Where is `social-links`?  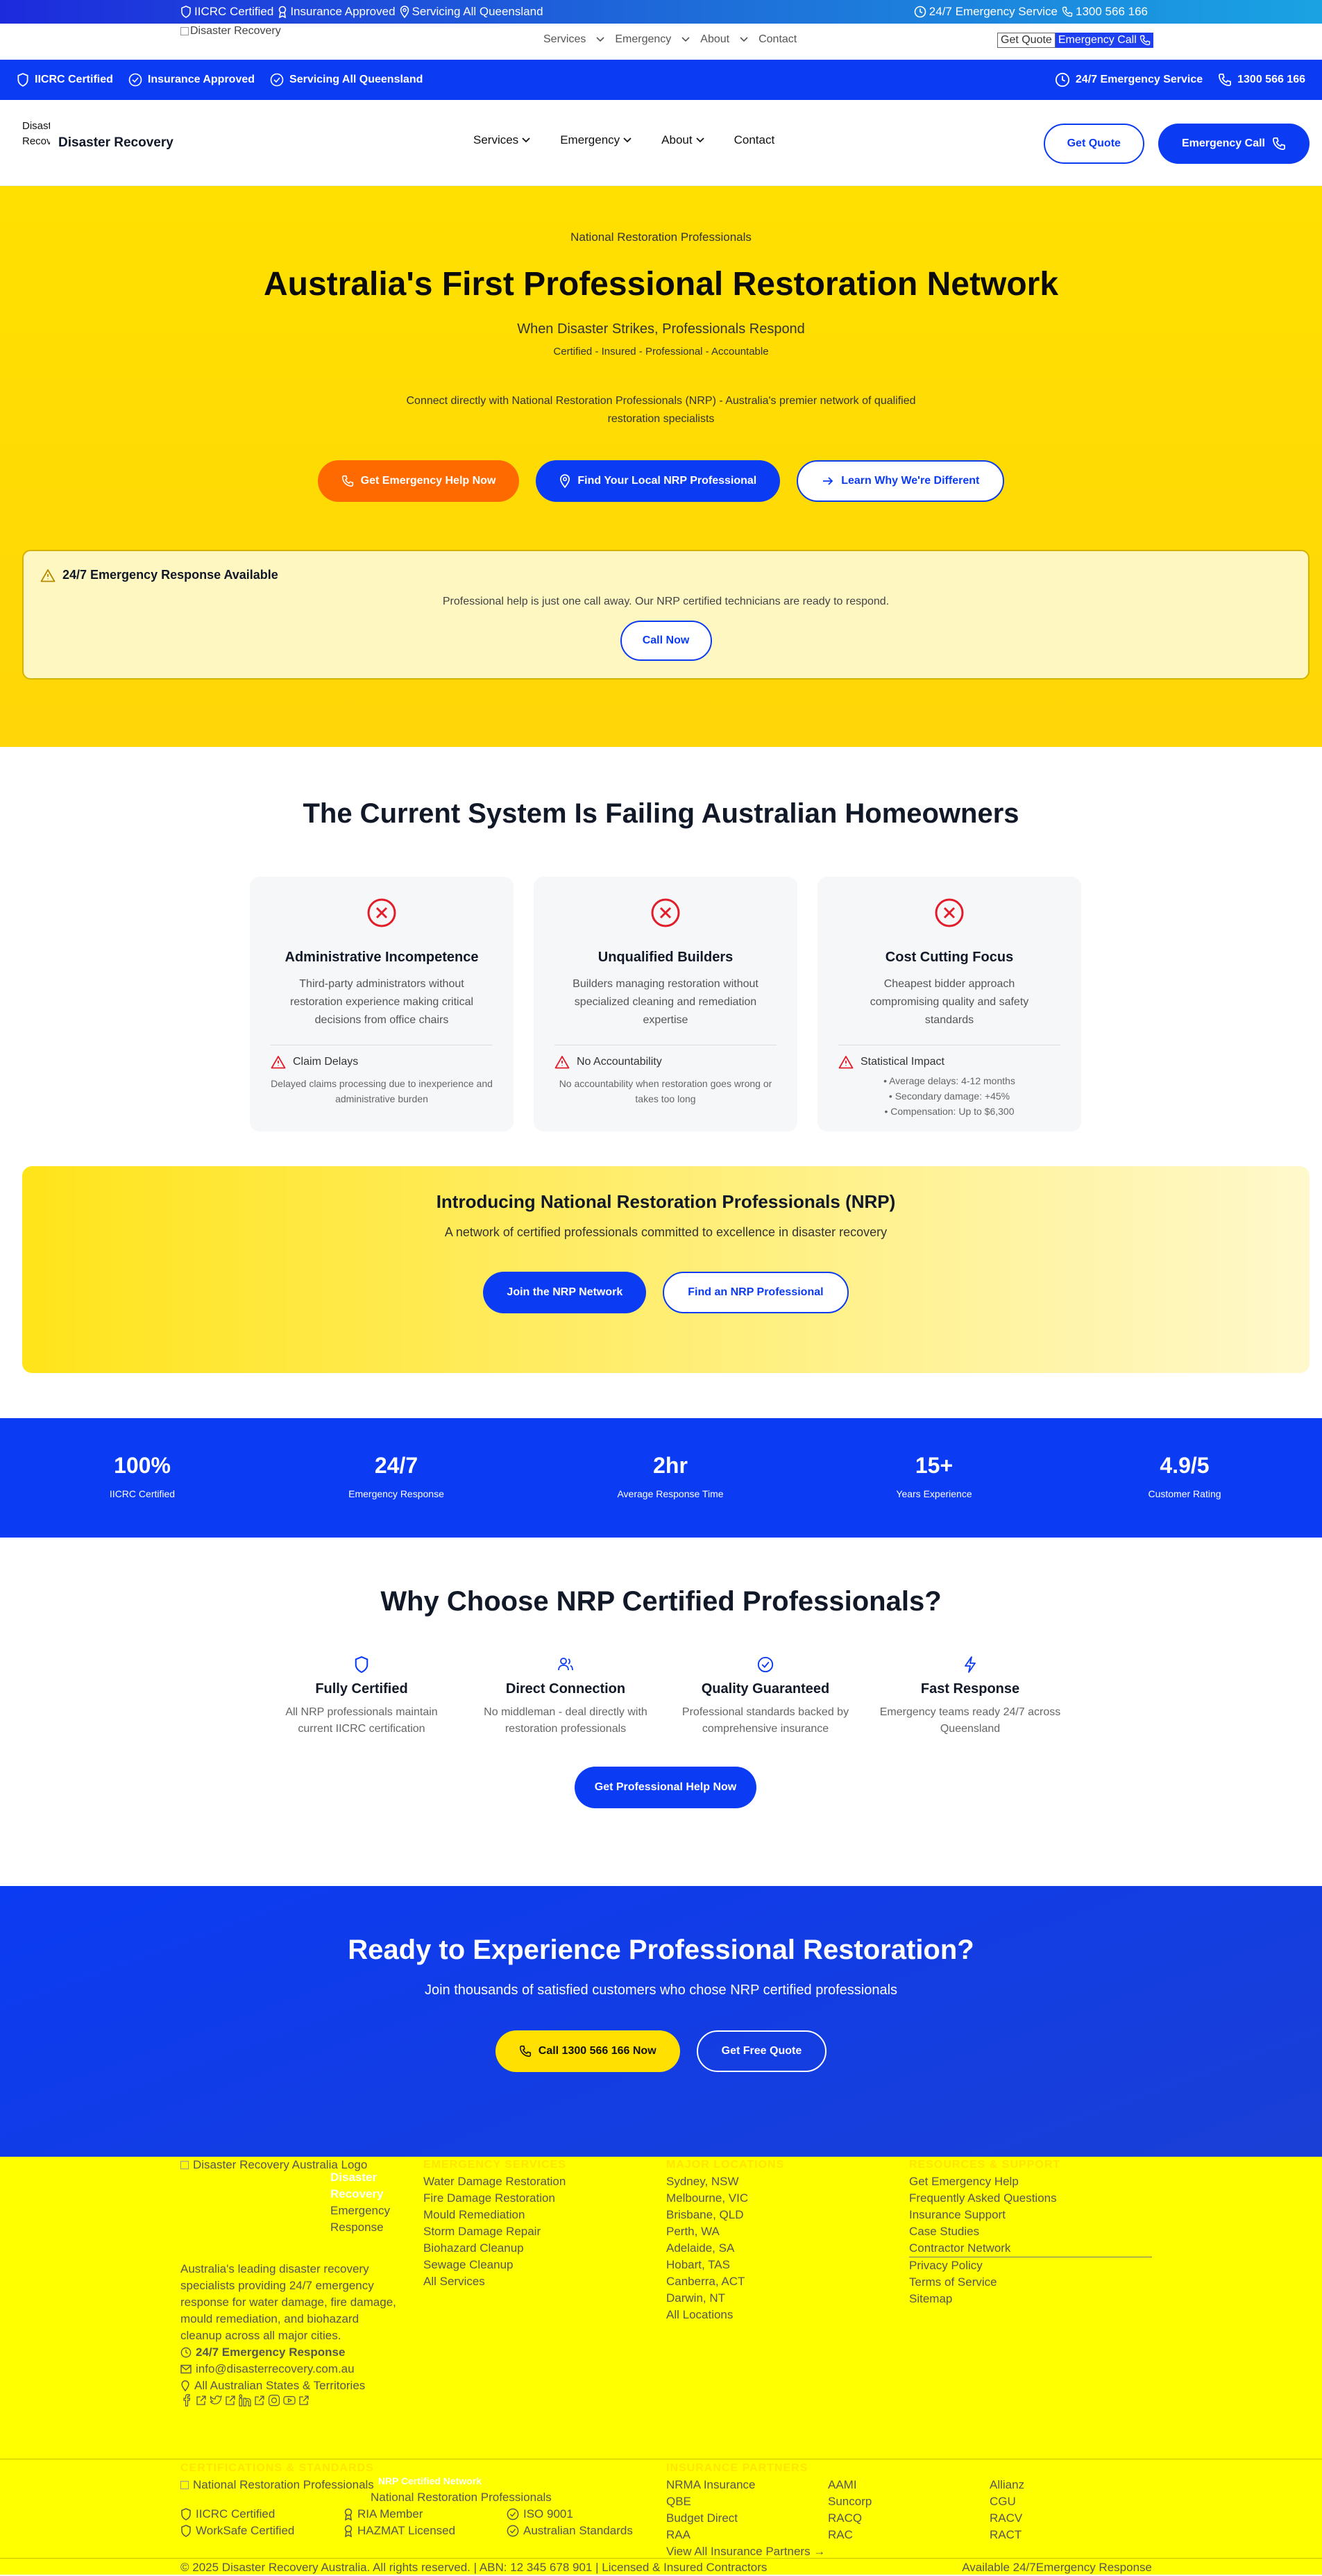
social-links is located at coordinates (294, 2400).